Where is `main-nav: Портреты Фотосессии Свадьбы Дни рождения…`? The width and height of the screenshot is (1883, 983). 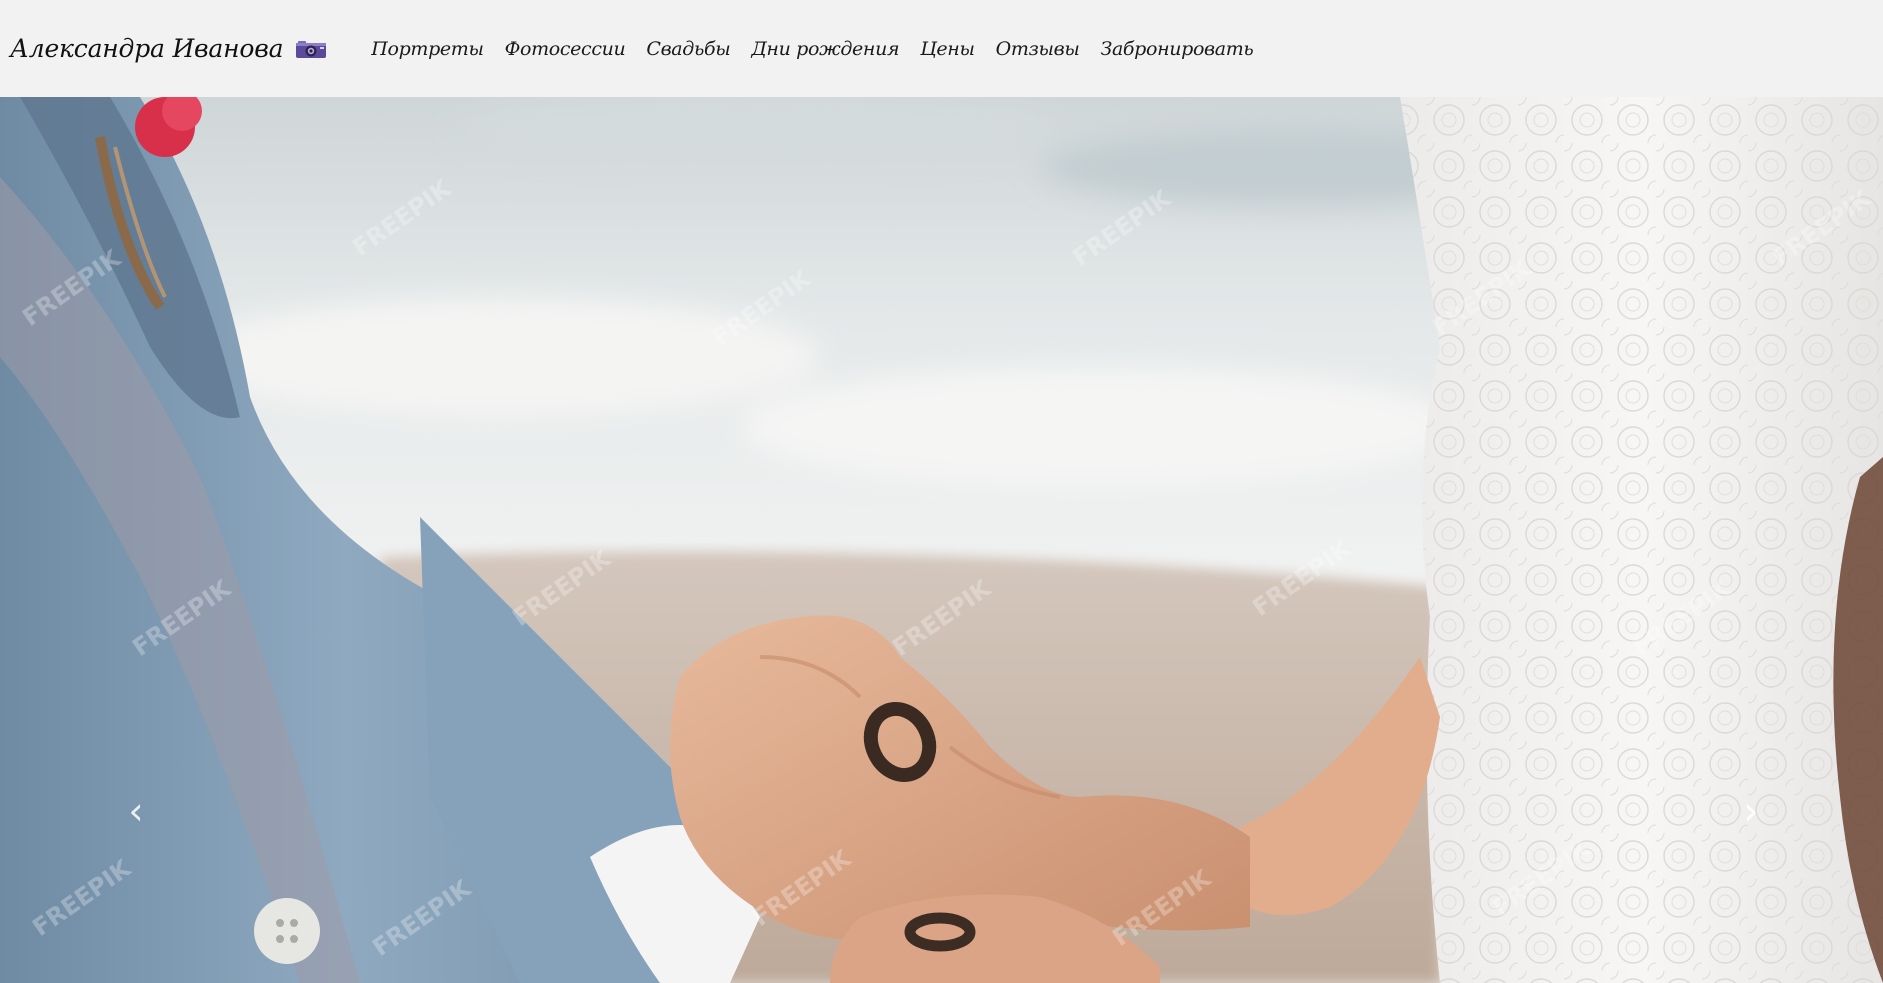
main-nav: Портреты Фотосессии Свадьбы Дни рождения… is located at coordinates (812, 49).